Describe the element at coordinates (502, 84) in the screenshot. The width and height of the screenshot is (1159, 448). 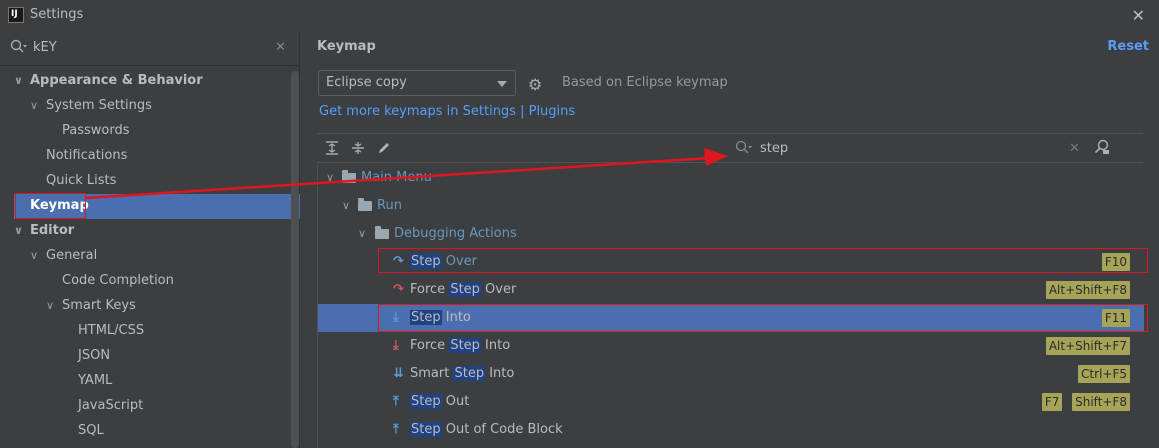
I see `chevron-down-icon` at that location.